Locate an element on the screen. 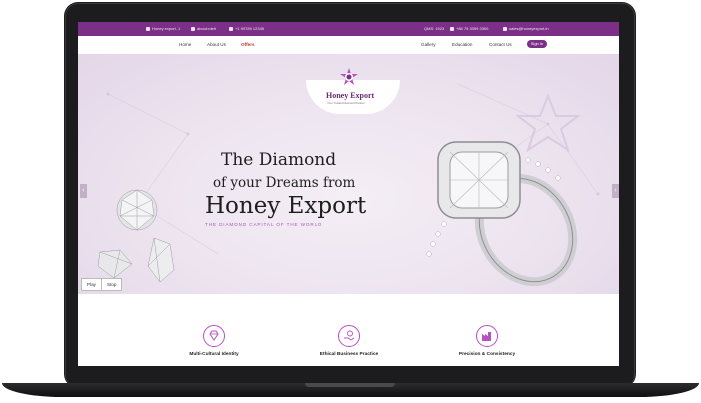 This screenshot has height=403, width=701. chat-icon is located at coordinates (193, 29).